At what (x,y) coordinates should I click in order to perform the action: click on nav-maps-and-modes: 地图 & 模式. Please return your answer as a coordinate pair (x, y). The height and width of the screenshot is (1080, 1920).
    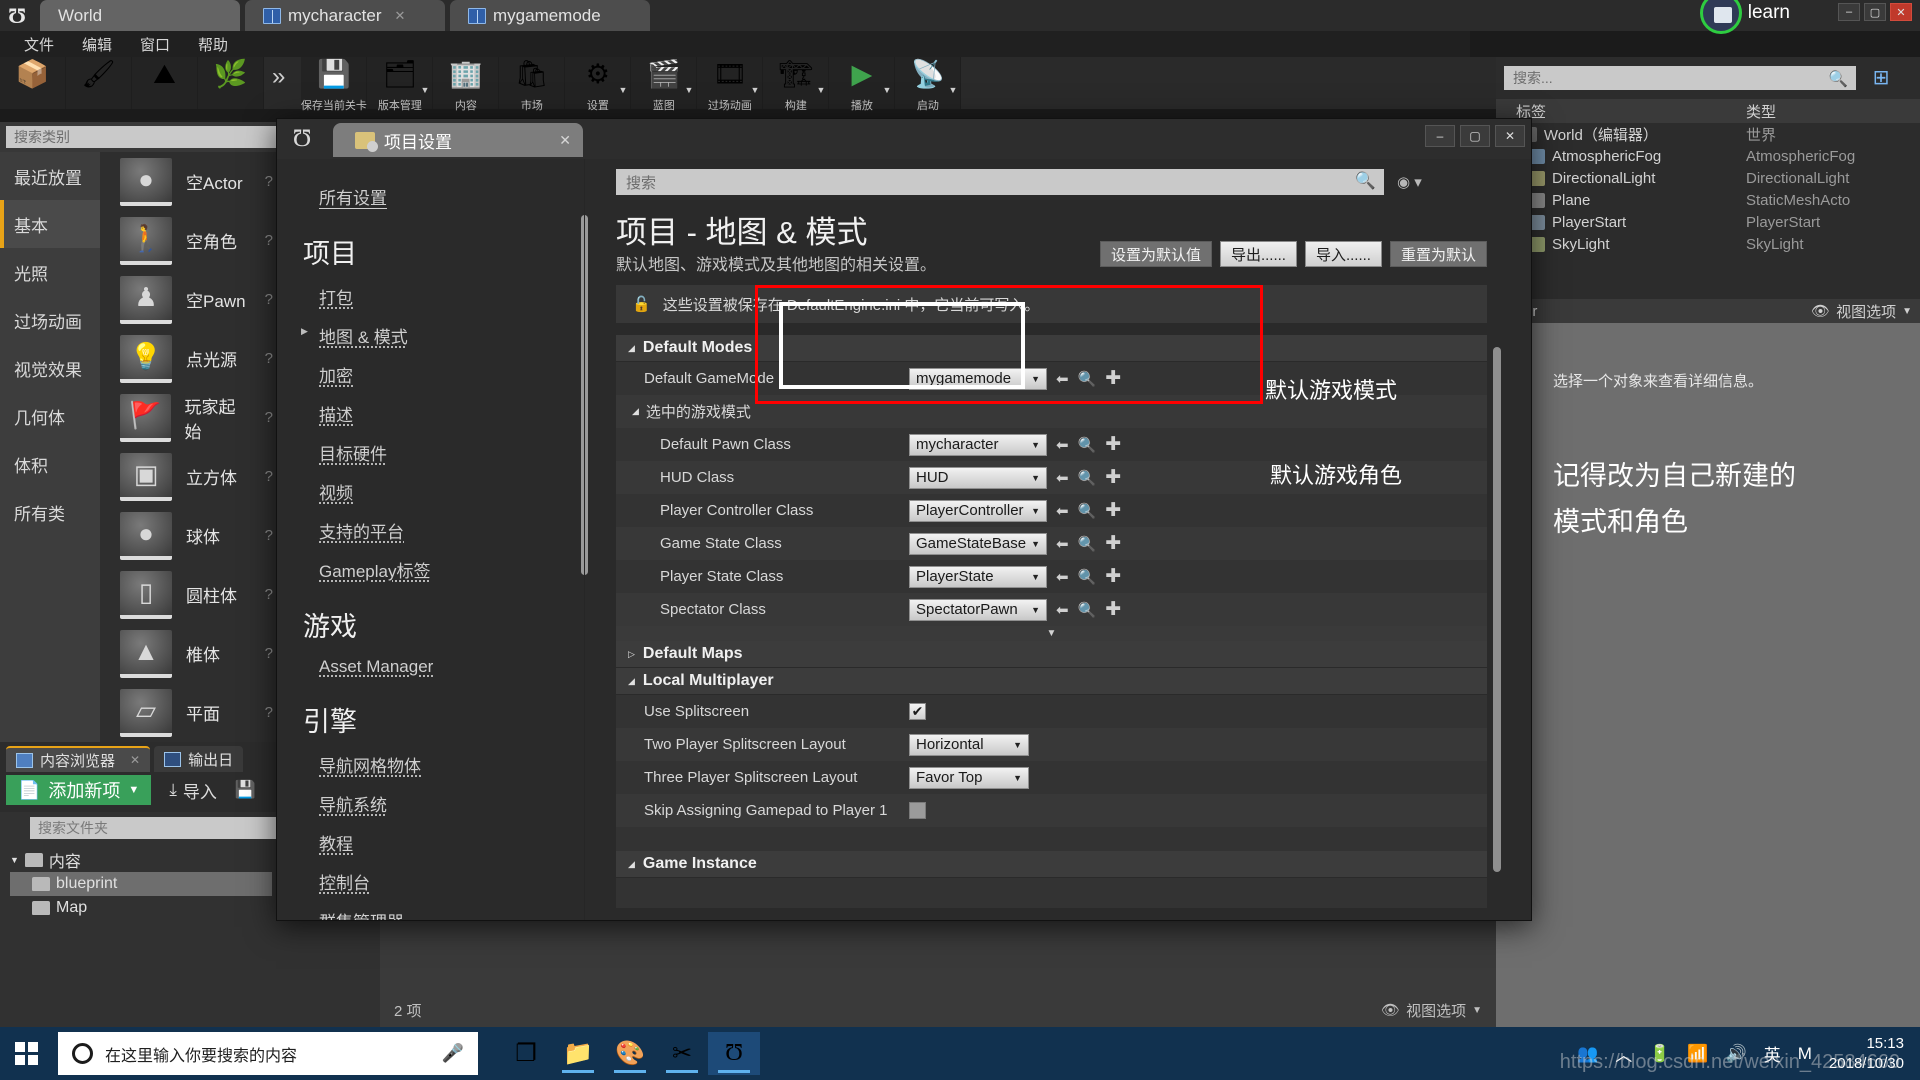
    Looking at the image, I should click on (451, 335).